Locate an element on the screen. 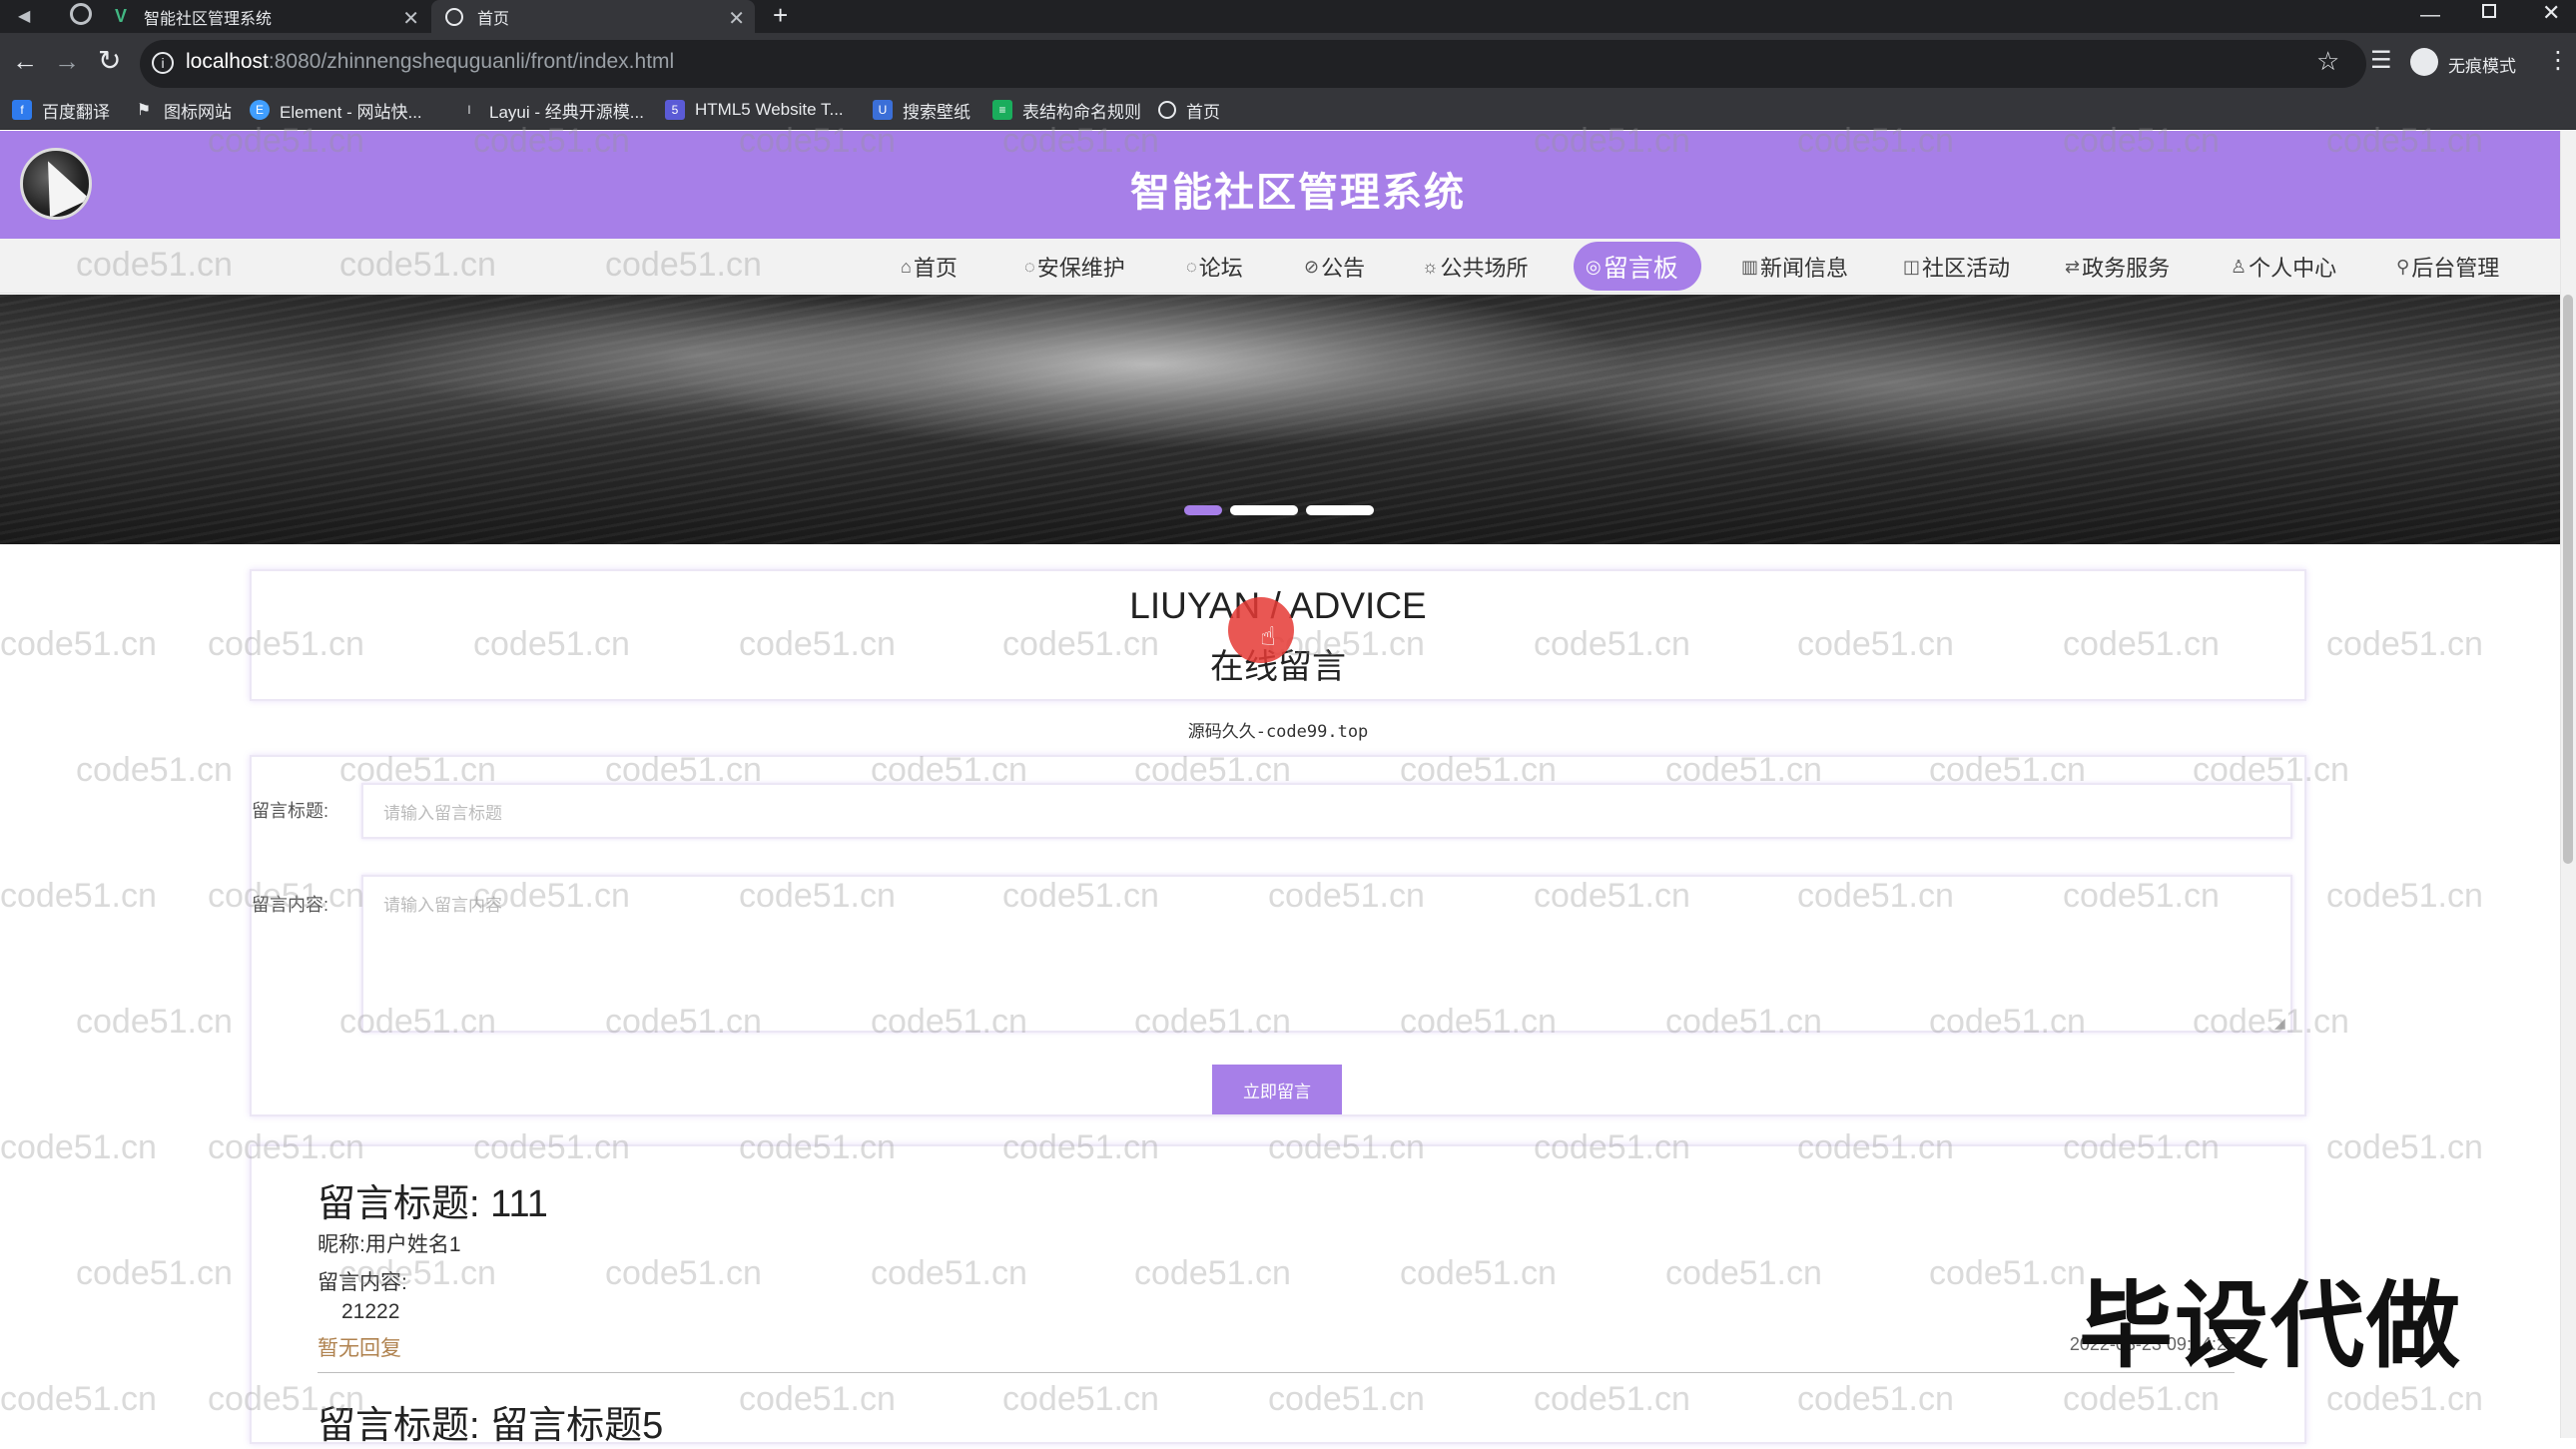 This screenshot has height=1449, width=2576. message-reply-status: 暂无回复 is located at coordinates (359, 1348).